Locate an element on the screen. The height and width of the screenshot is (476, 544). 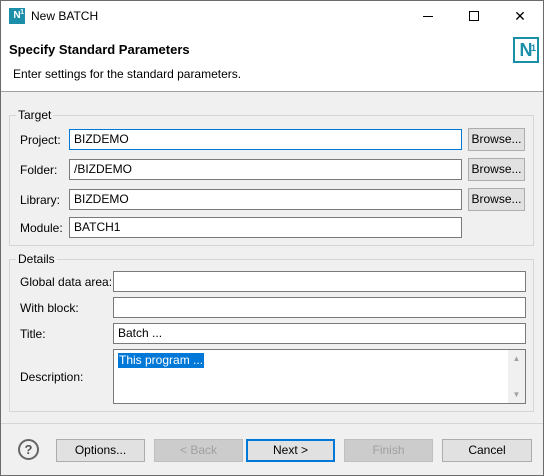
project-input: BIZDEMO is located at coordinates (265, 139).